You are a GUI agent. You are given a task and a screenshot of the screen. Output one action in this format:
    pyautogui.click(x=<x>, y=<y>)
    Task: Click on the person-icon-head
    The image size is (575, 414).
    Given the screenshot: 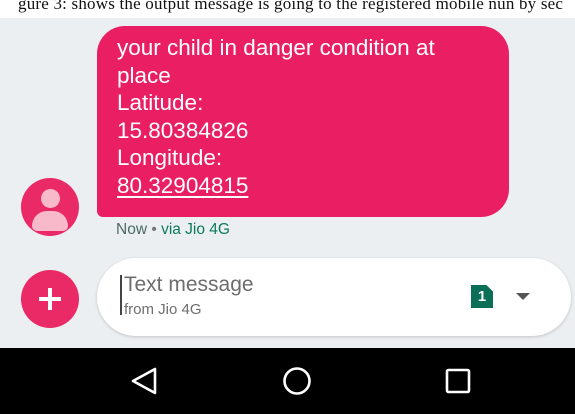 What is the action you would take?
    pyautogui.click(x=50, y=198)
    